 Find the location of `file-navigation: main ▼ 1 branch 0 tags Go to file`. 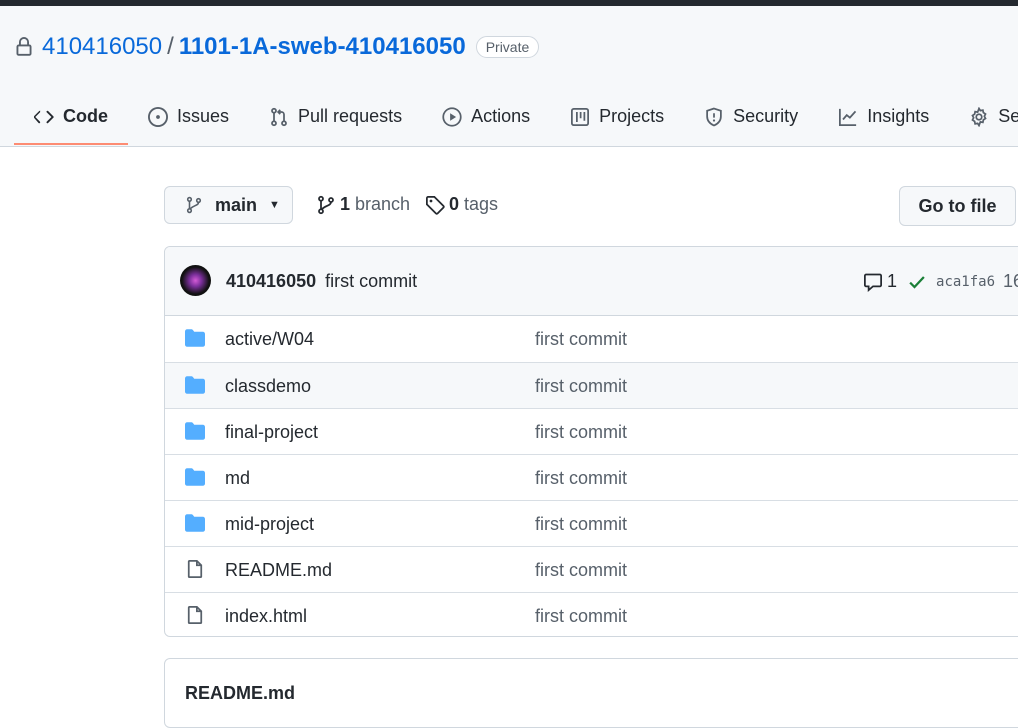

file-navigation: main ▼ 1 branch 0 tags Go to file is located at coordinates (591, 206).